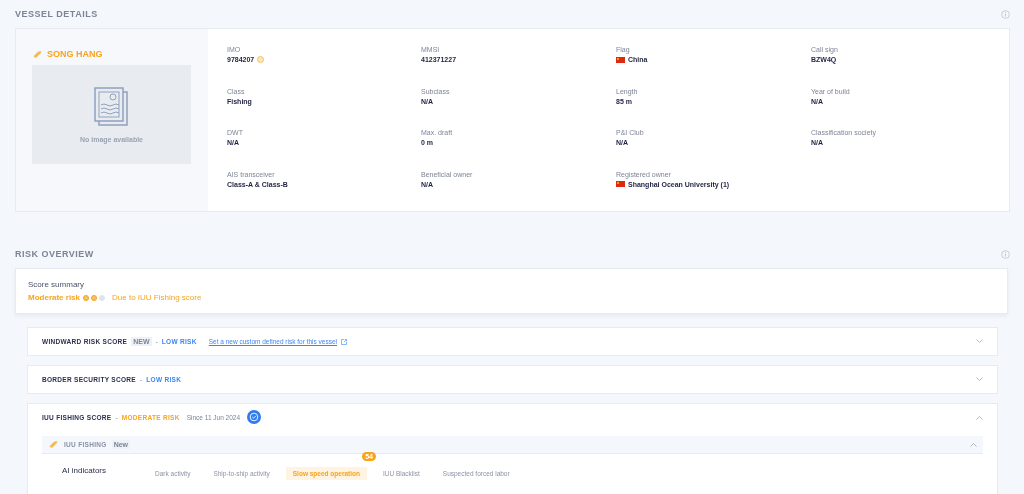 The height and width of the screenshot is (494, 1024). What do you see at coordinates (261, 59) in the screenshot?
I see `status-icon` at bounding box center [261, 59].